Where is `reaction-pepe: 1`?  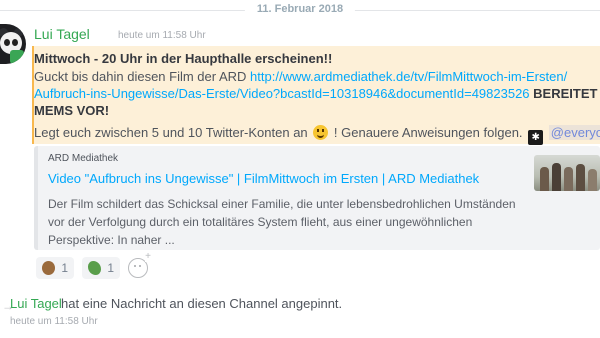
reaction-pepe: 1 is located at coordinates (101, 268).